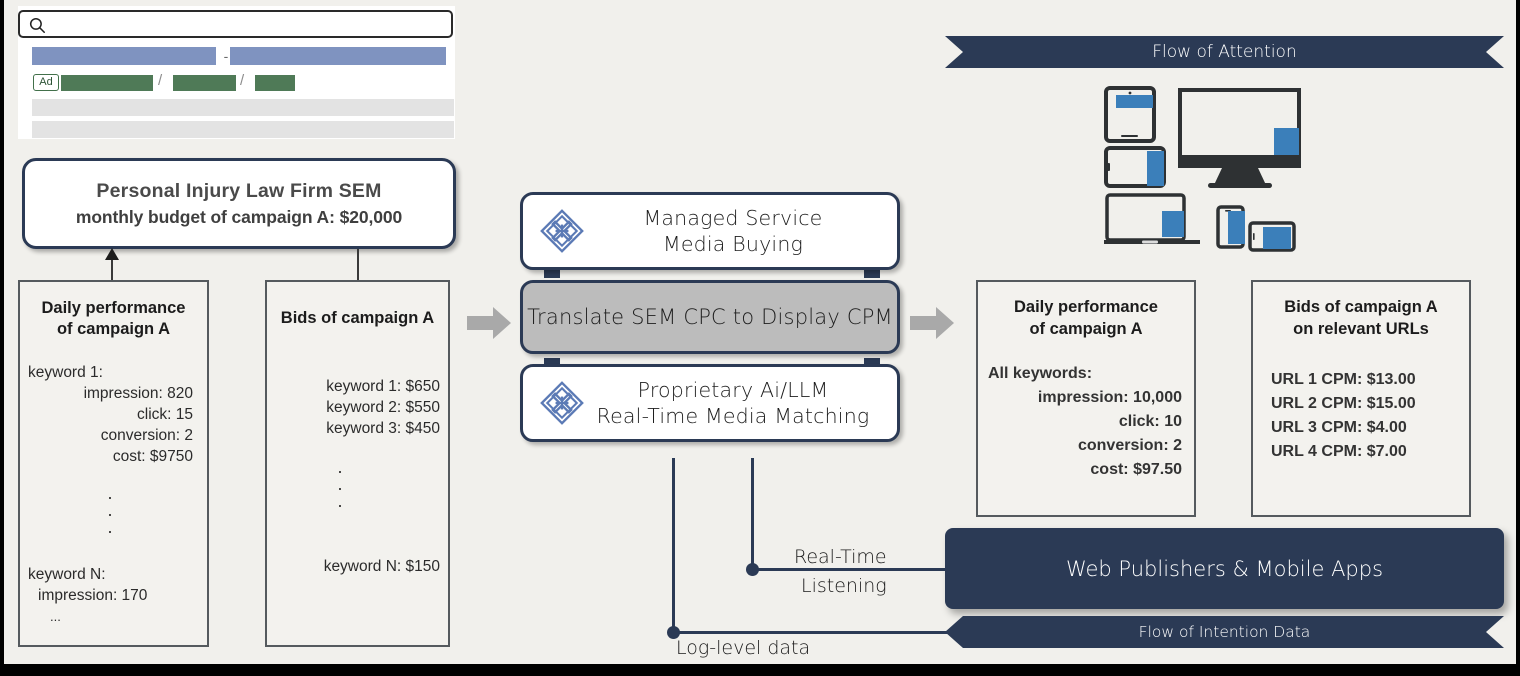 This screenshot has height=676, width=1520. What do you see at coordinates (338, 56) in the screenshot?
I see `result-title-bar-right` at bounding box center [338, 56].